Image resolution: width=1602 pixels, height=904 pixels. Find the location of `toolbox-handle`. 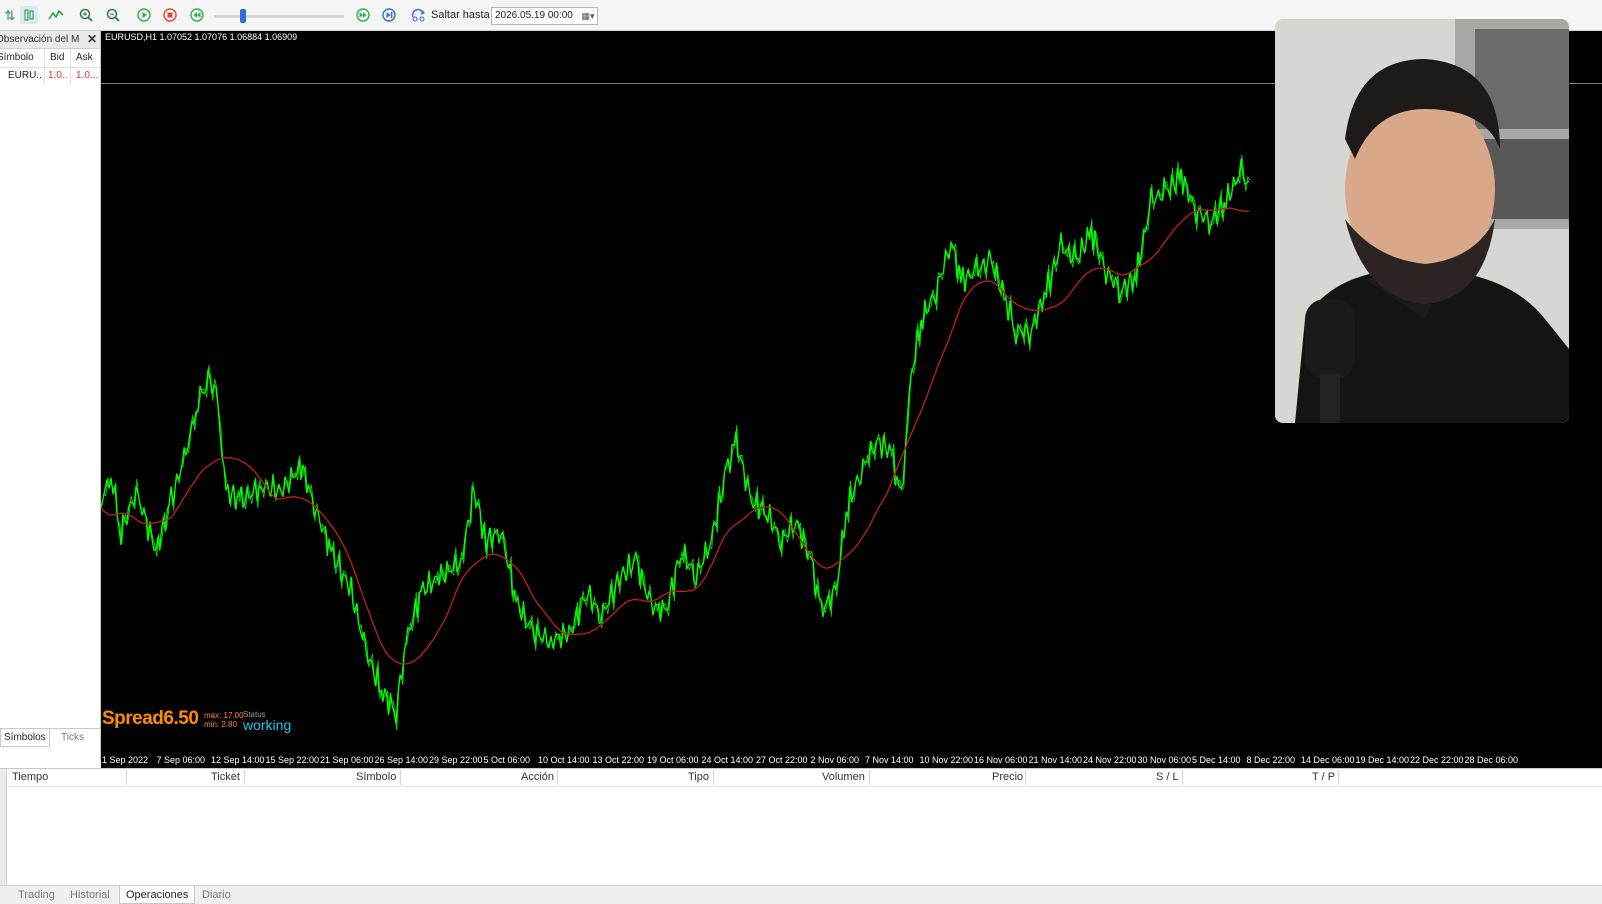

toolbox-handle is located at coordinates (3, 829).